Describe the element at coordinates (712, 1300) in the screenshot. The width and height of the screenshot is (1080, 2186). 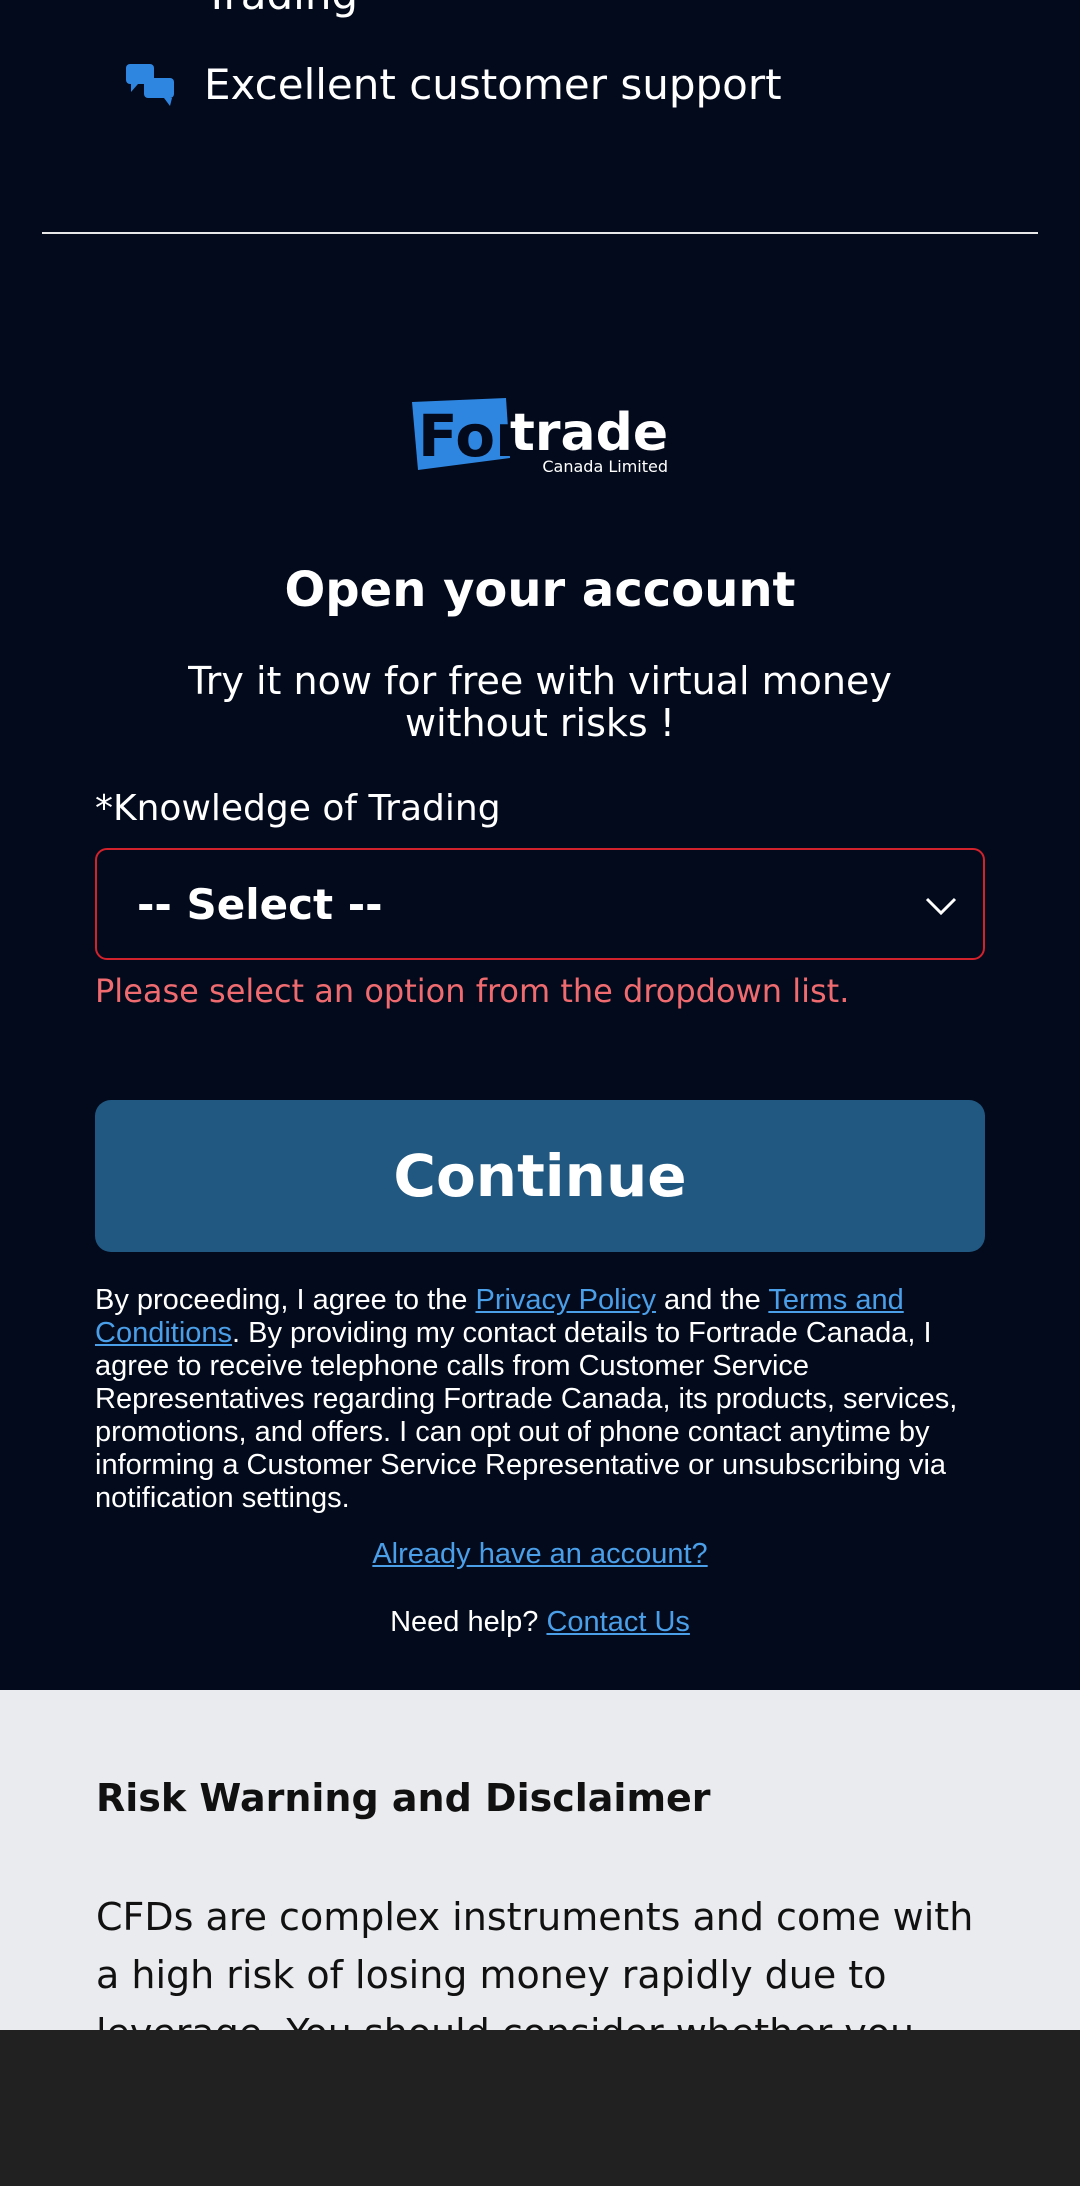
I see `legal-and: and the` at that location.